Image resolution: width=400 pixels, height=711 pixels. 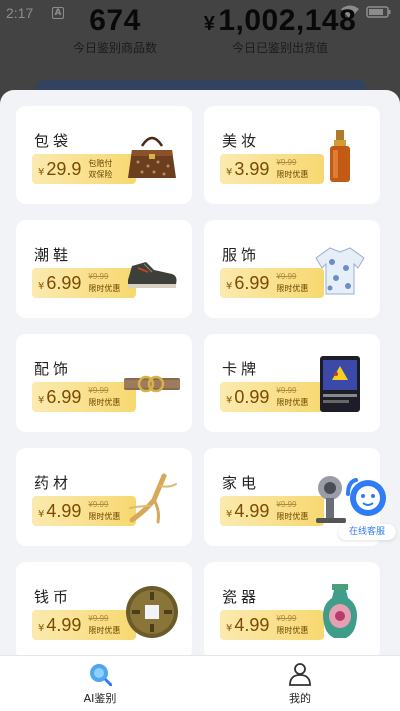 I want to click on category-title: 家电, so click(x=241, y=483).